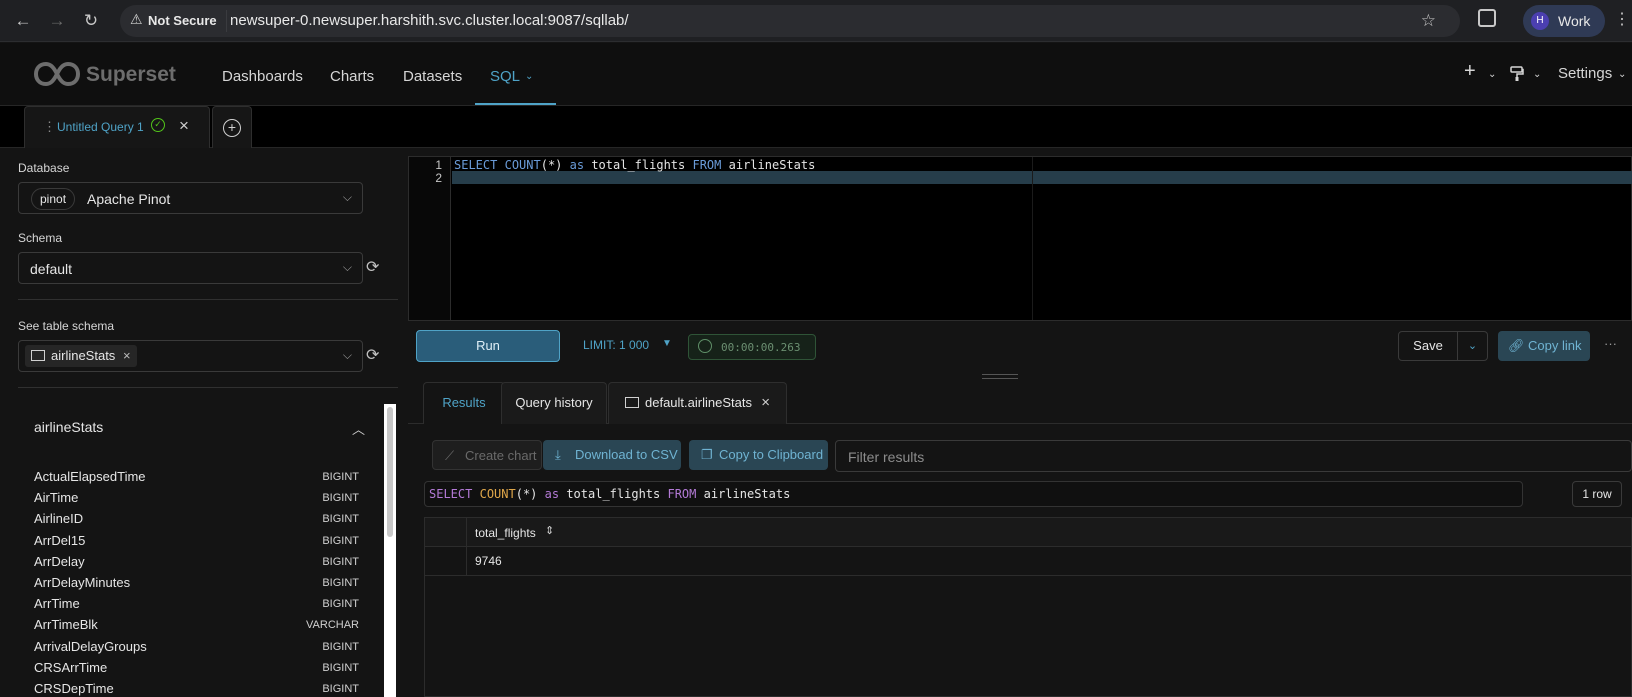  What do you see at coordinates (196, 498) in the screenshot?
I see `column-row: AirTime BIGINT` at bounding box center [196, 498].